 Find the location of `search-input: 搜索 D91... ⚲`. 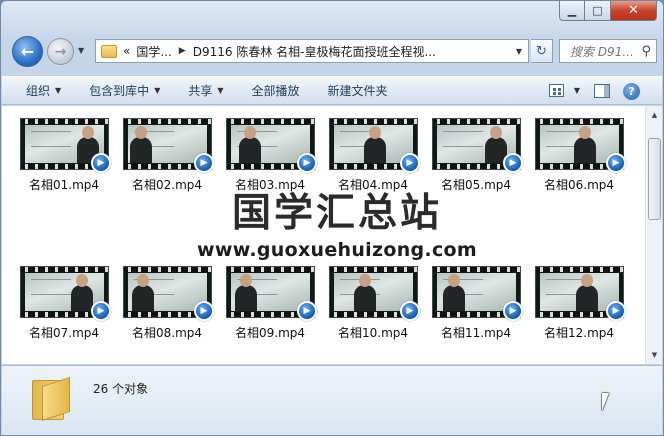

search-input: 搜索 D91... ⚲ is located at coordinates (608, 51).